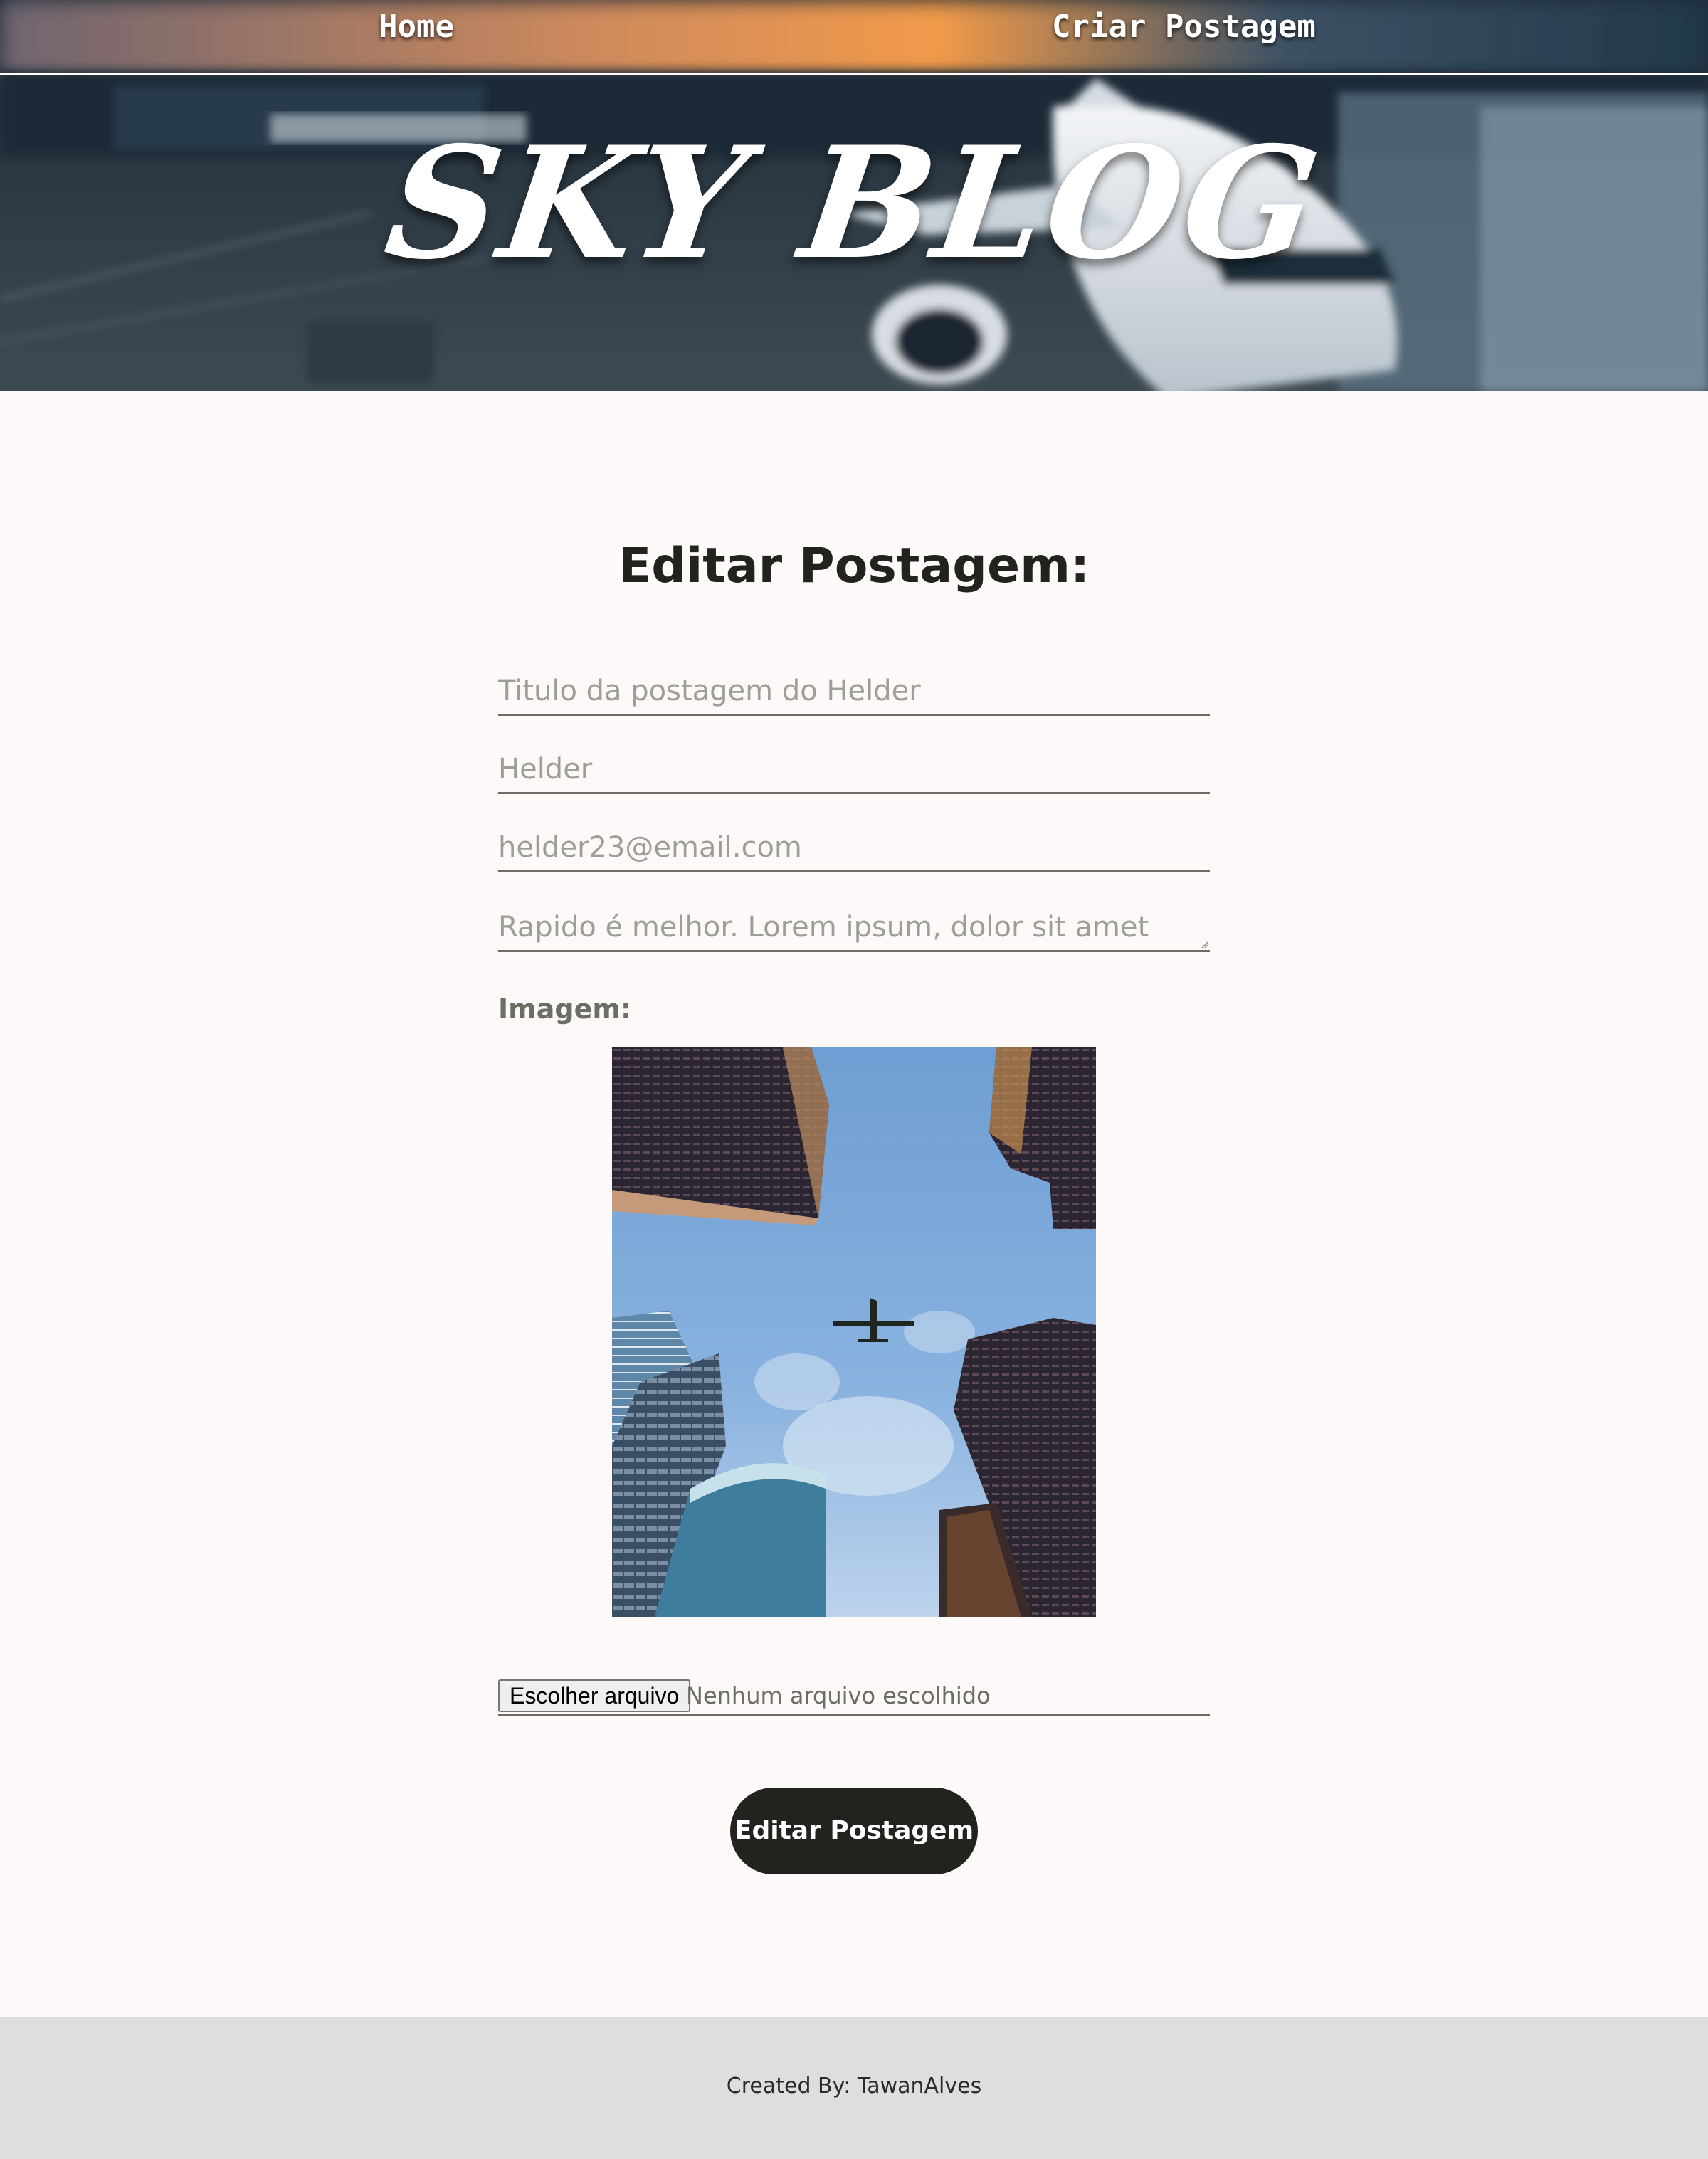 The width and height of the screenshot is (1708, 2159). I want to click on nav-create-post-link: Criar Postagem, so click(1184, 27).